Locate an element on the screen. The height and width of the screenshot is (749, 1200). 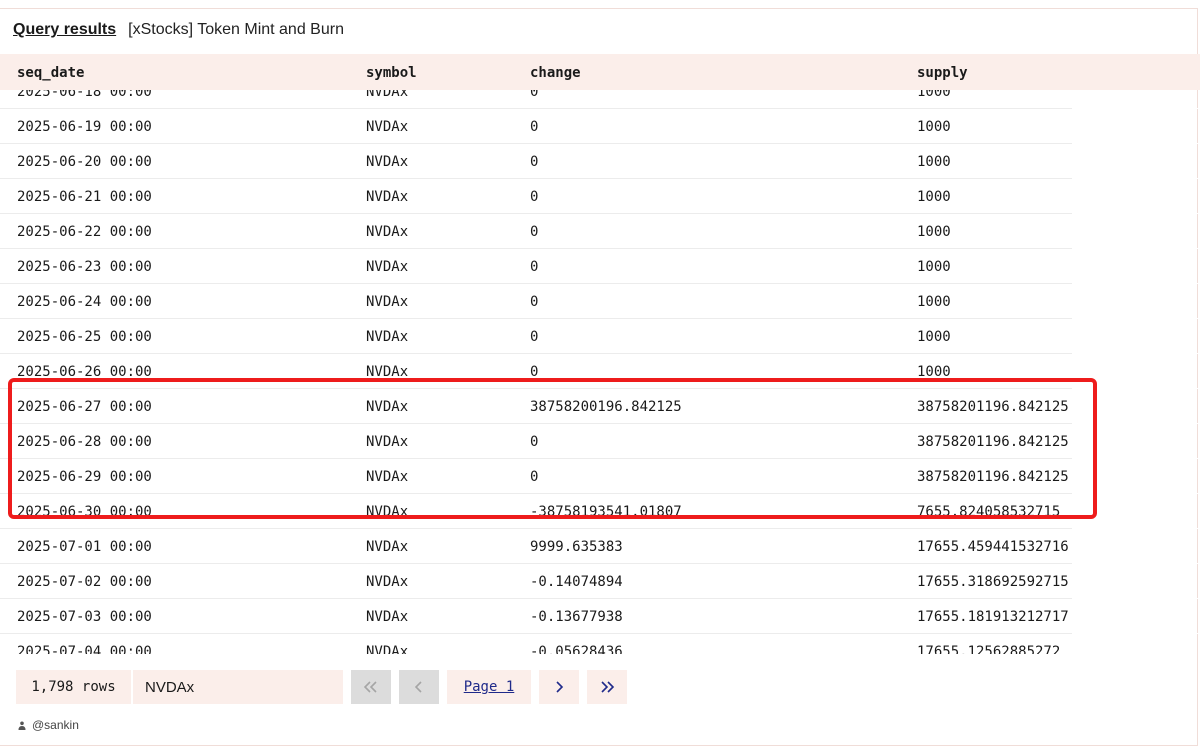
current-page-button: Page 1 is located at coordinates (489, 687).